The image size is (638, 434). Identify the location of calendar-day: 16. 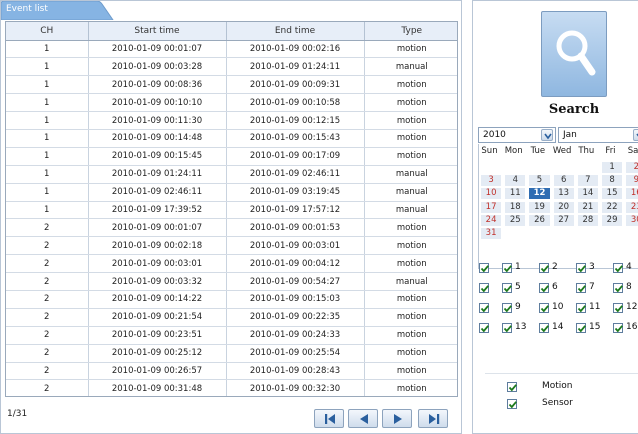
(632, 194).